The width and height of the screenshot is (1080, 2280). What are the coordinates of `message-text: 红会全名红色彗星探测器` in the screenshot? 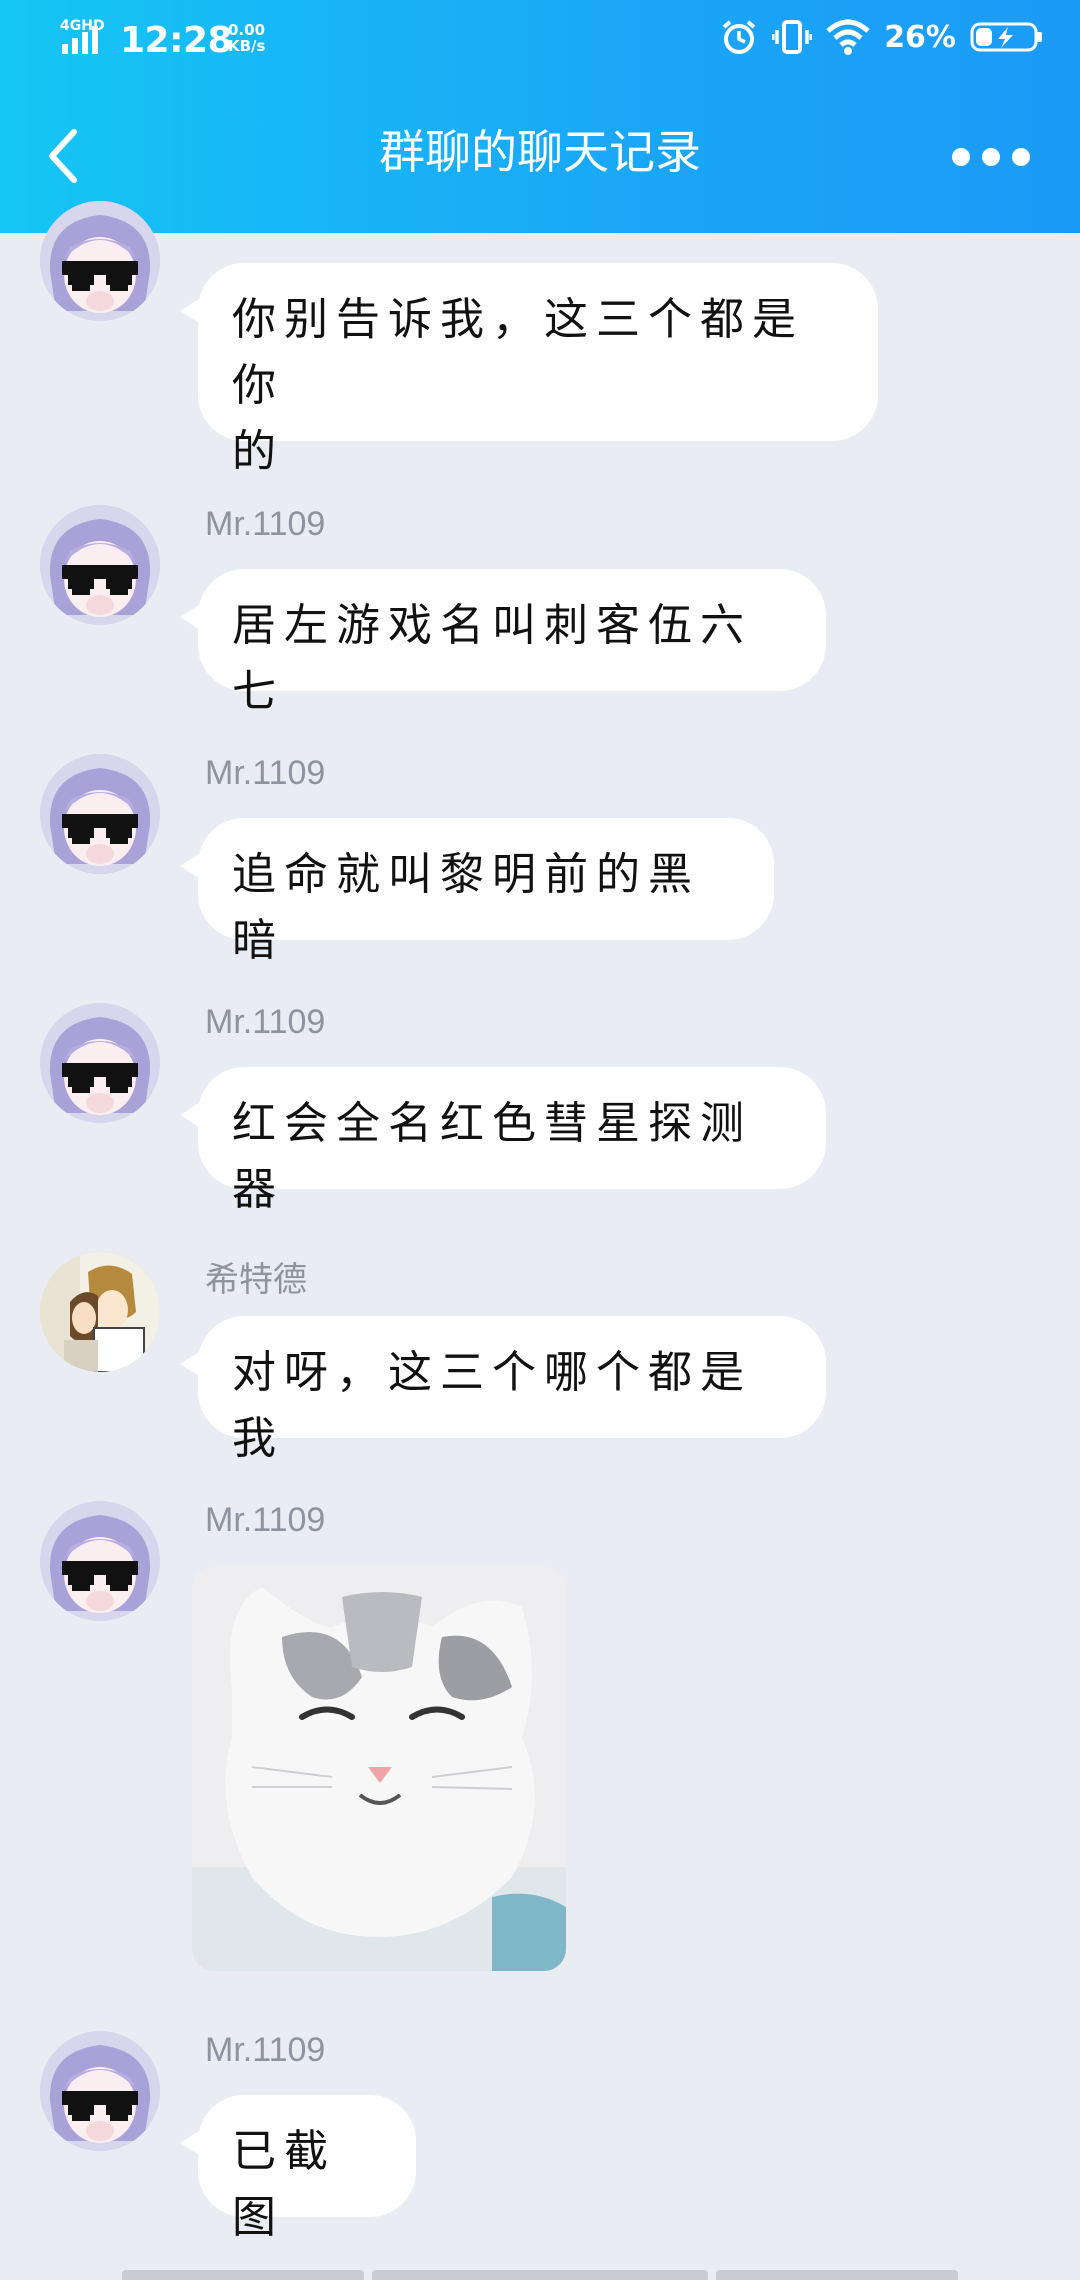 It's located at (492, 1156).